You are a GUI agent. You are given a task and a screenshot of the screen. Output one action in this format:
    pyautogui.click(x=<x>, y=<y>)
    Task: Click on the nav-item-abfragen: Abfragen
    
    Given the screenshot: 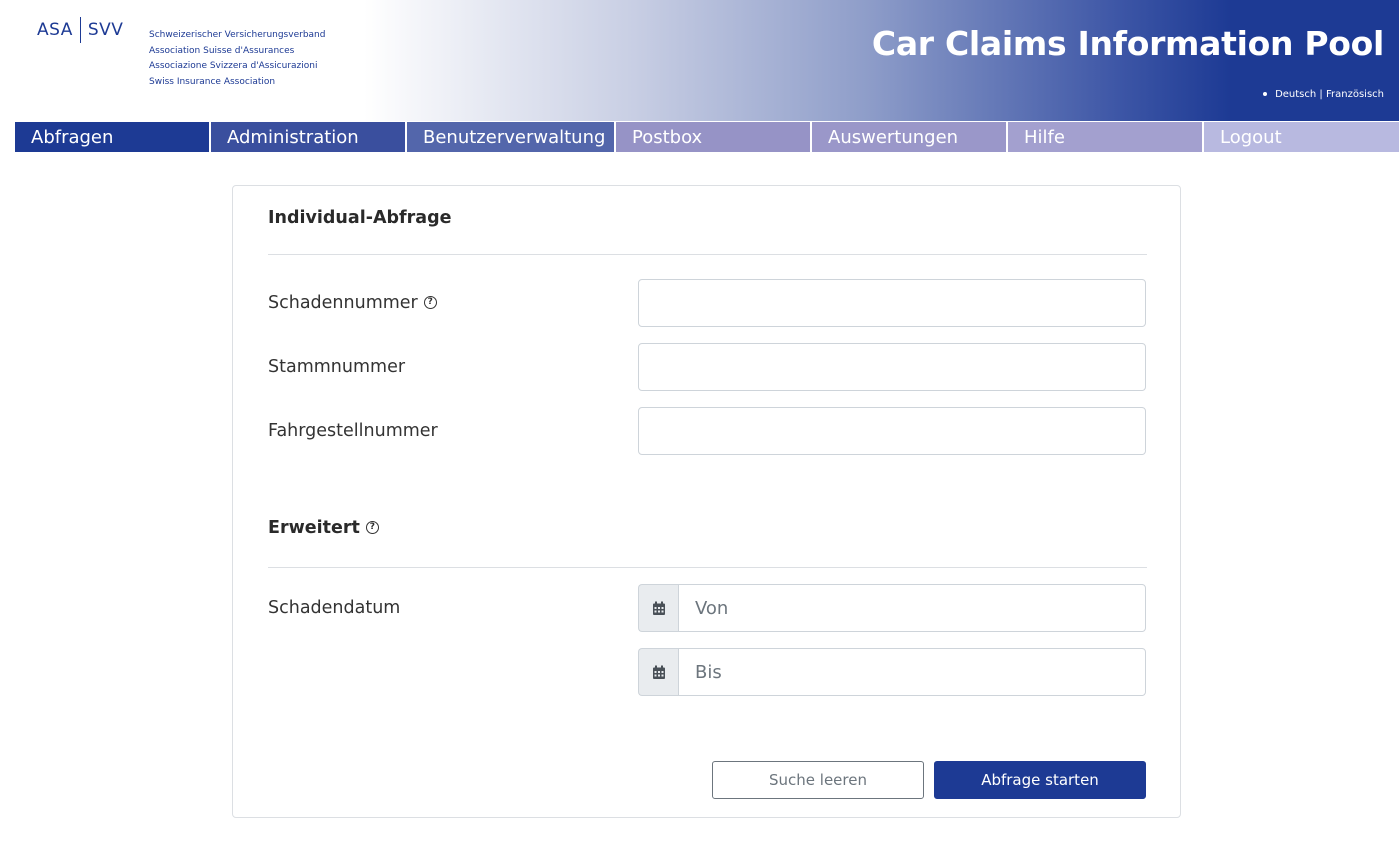 What is the action you would take?
    pyautogui.click(x=113, y=137)
    